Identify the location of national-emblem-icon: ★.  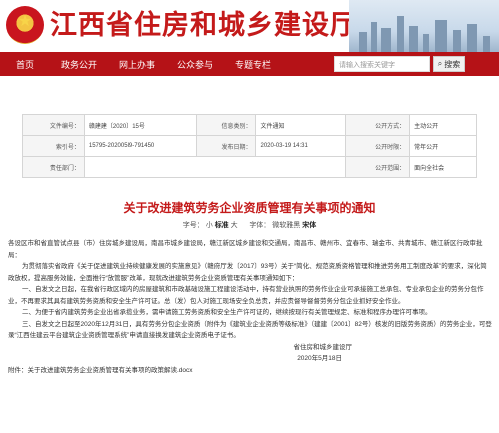
(25, 25).